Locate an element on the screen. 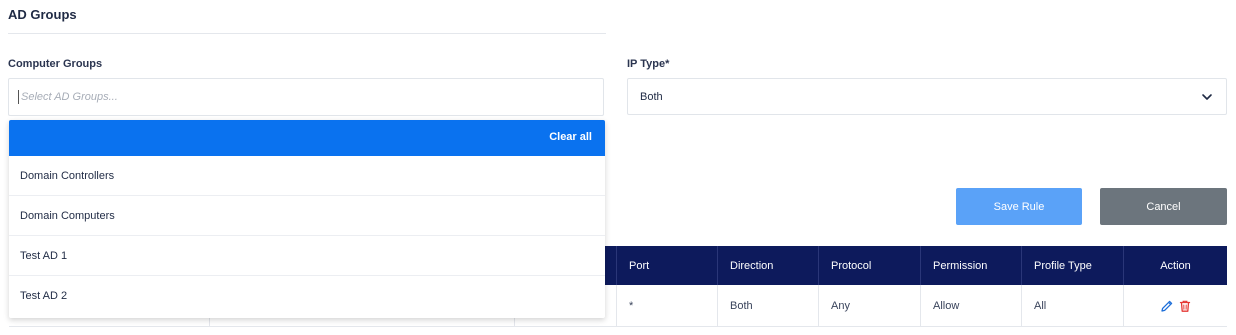 Image resolution: width=1236 pixels, height=335 pixels. pencil-icon is located at coordinates (1167, 306).